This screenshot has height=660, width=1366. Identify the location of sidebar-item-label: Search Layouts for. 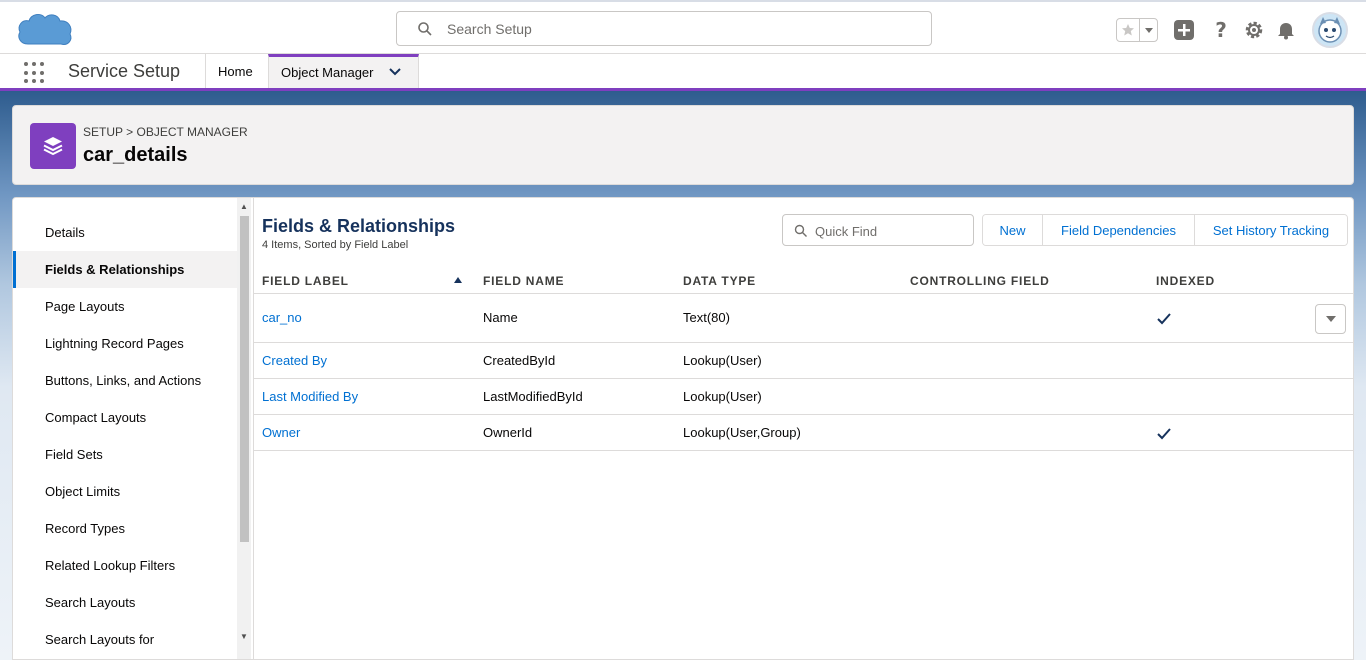
(100, 639).